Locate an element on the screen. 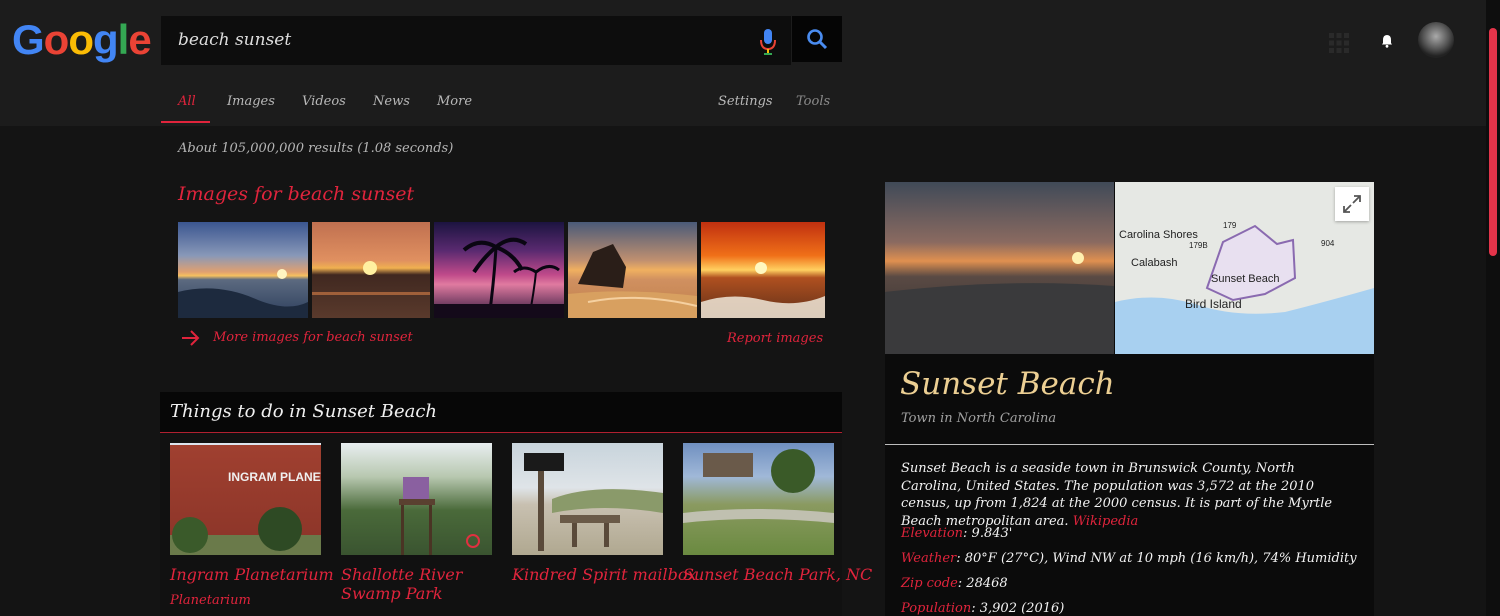 Image resolution: width=1500 pixels, height=616 pixels. search-query-text: beach sunset is located at coordinates (235, 40).